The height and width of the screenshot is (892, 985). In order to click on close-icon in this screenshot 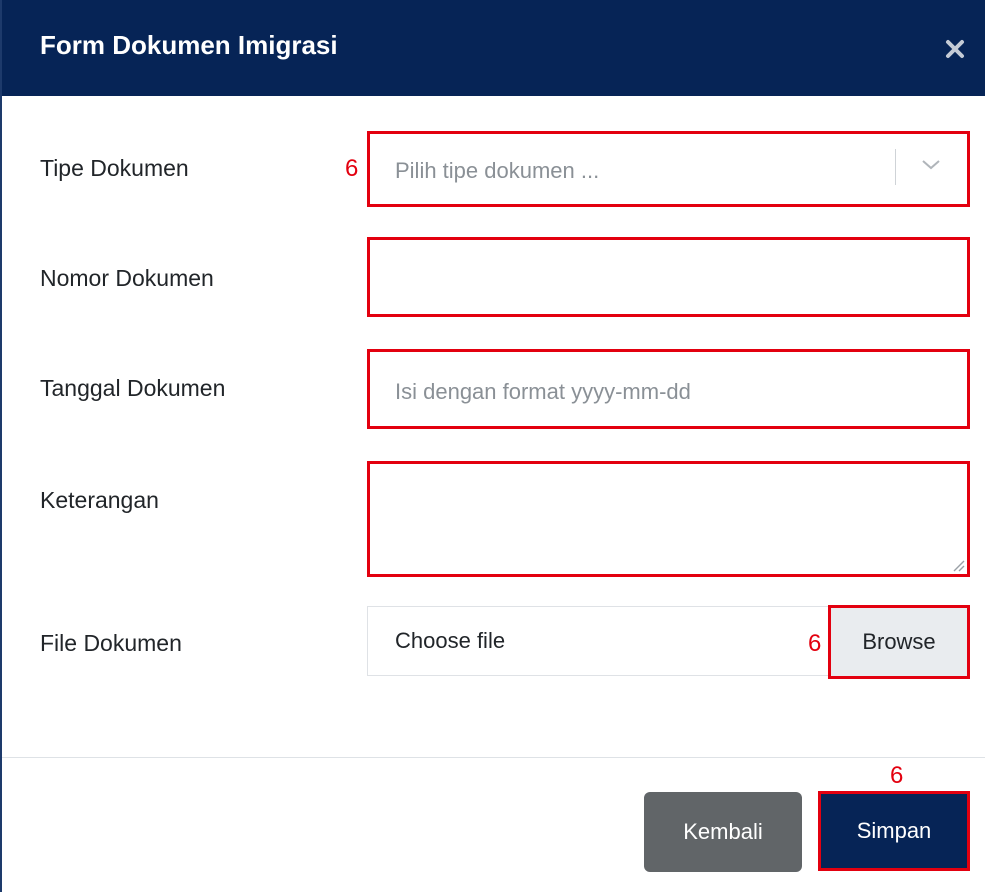, I will do `click(955, 49)`.